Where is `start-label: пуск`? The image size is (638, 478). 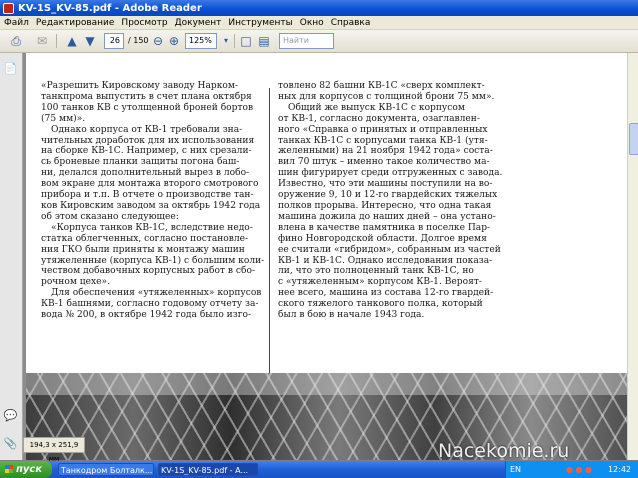 start-label: пуск is located at coordinates (29, 469).